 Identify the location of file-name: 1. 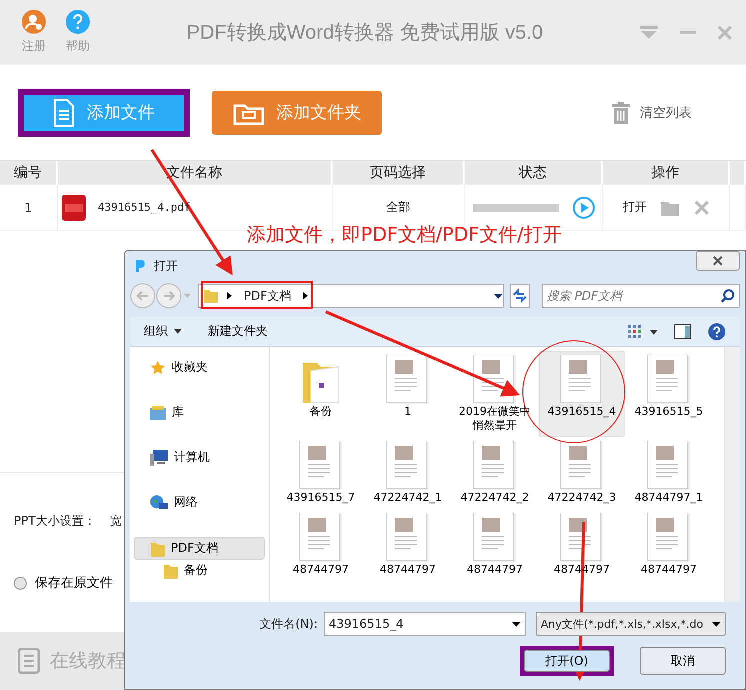
(408, 412).